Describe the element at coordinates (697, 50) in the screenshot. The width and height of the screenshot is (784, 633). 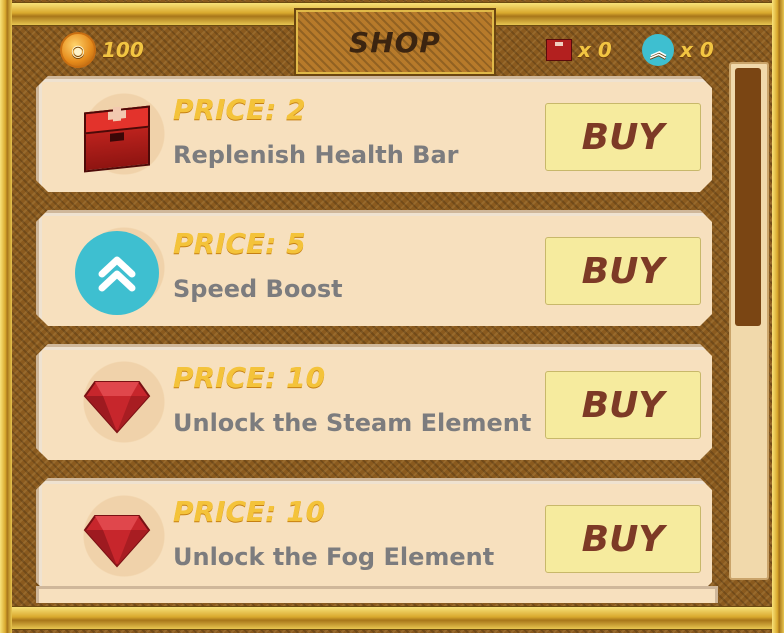
I see `speed-count: x 0` at that location.